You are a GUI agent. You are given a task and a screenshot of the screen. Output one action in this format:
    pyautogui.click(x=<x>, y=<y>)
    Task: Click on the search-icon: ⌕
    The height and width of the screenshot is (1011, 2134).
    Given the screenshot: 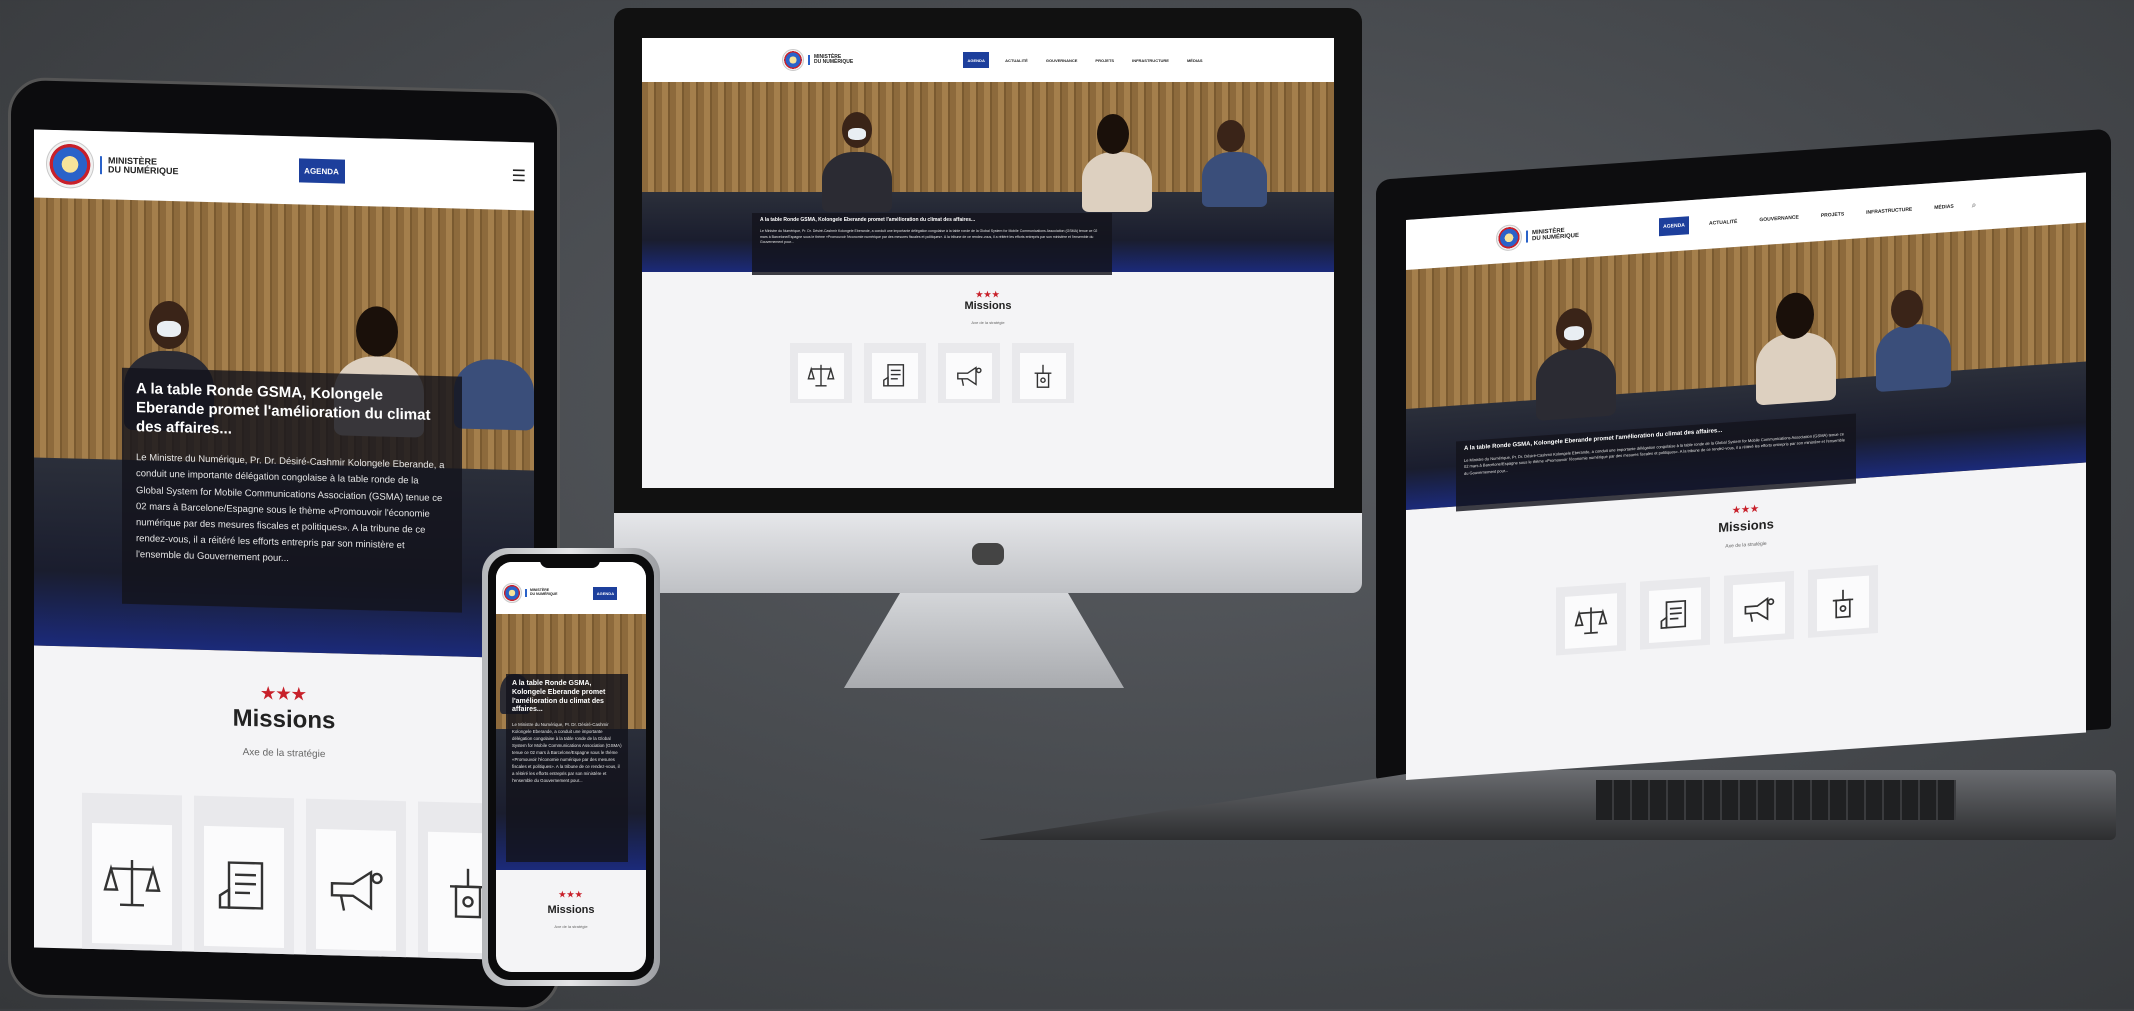 What is the action you would take?
    pyautogui.click(x=1974, y=205)
    